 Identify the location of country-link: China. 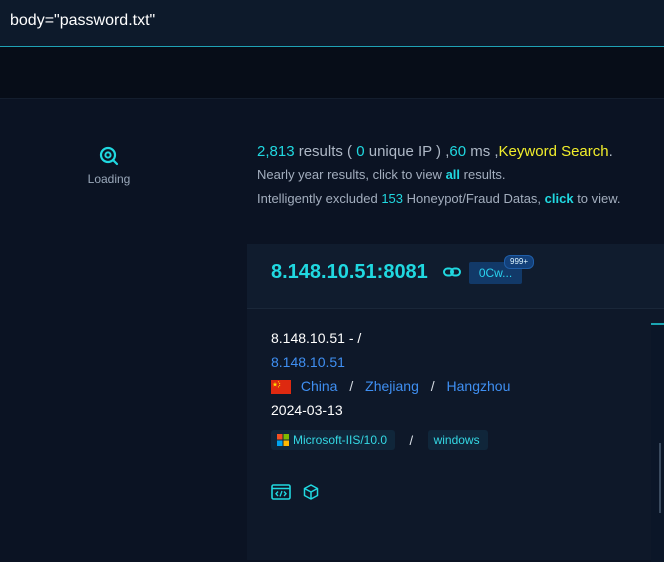
(319, 386).